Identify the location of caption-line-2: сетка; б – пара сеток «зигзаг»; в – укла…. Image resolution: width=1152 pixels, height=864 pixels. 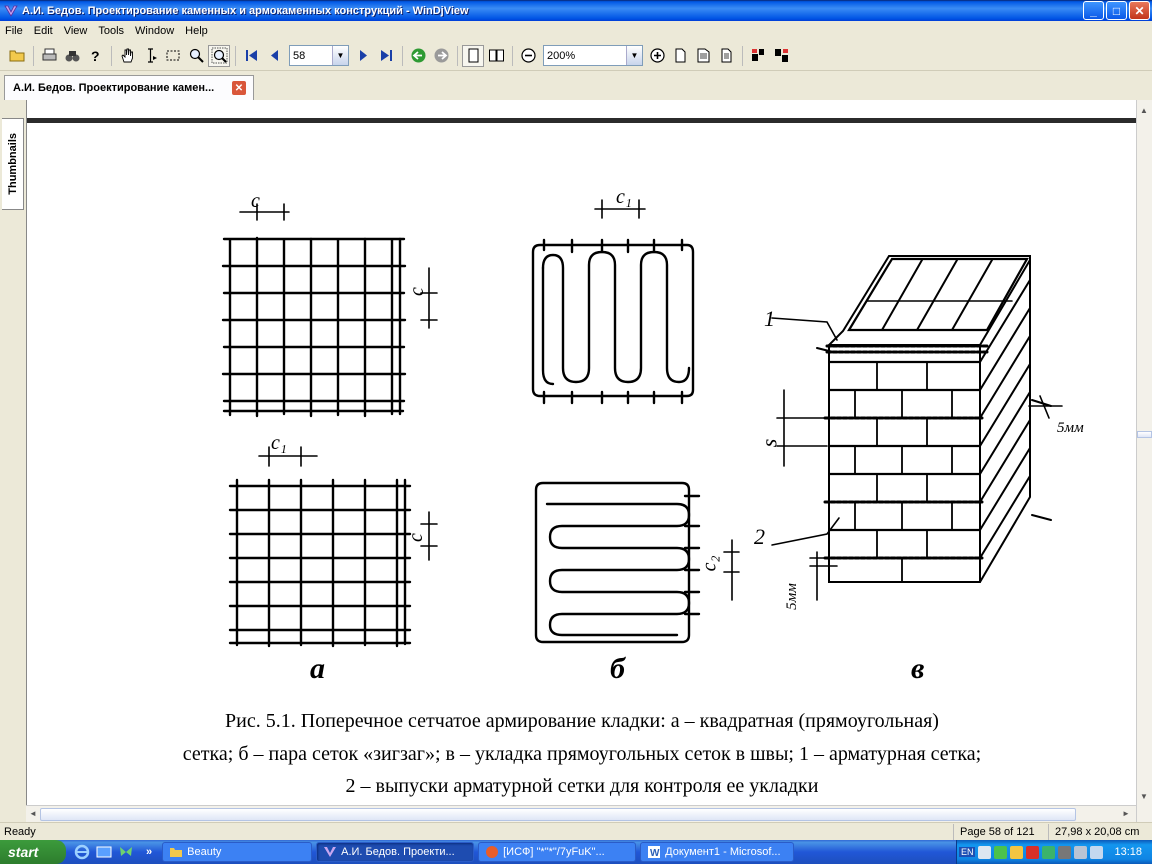
(582, 754).